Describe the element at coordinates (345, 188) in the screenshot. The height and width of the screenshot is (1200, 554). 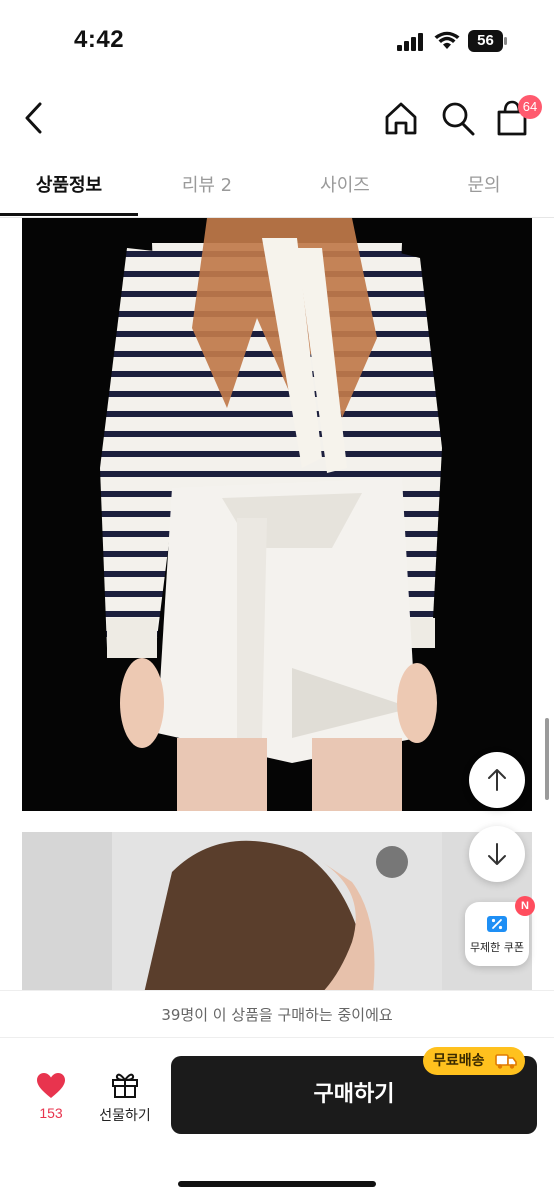
I see `tab-size: 사이즈` at that location.